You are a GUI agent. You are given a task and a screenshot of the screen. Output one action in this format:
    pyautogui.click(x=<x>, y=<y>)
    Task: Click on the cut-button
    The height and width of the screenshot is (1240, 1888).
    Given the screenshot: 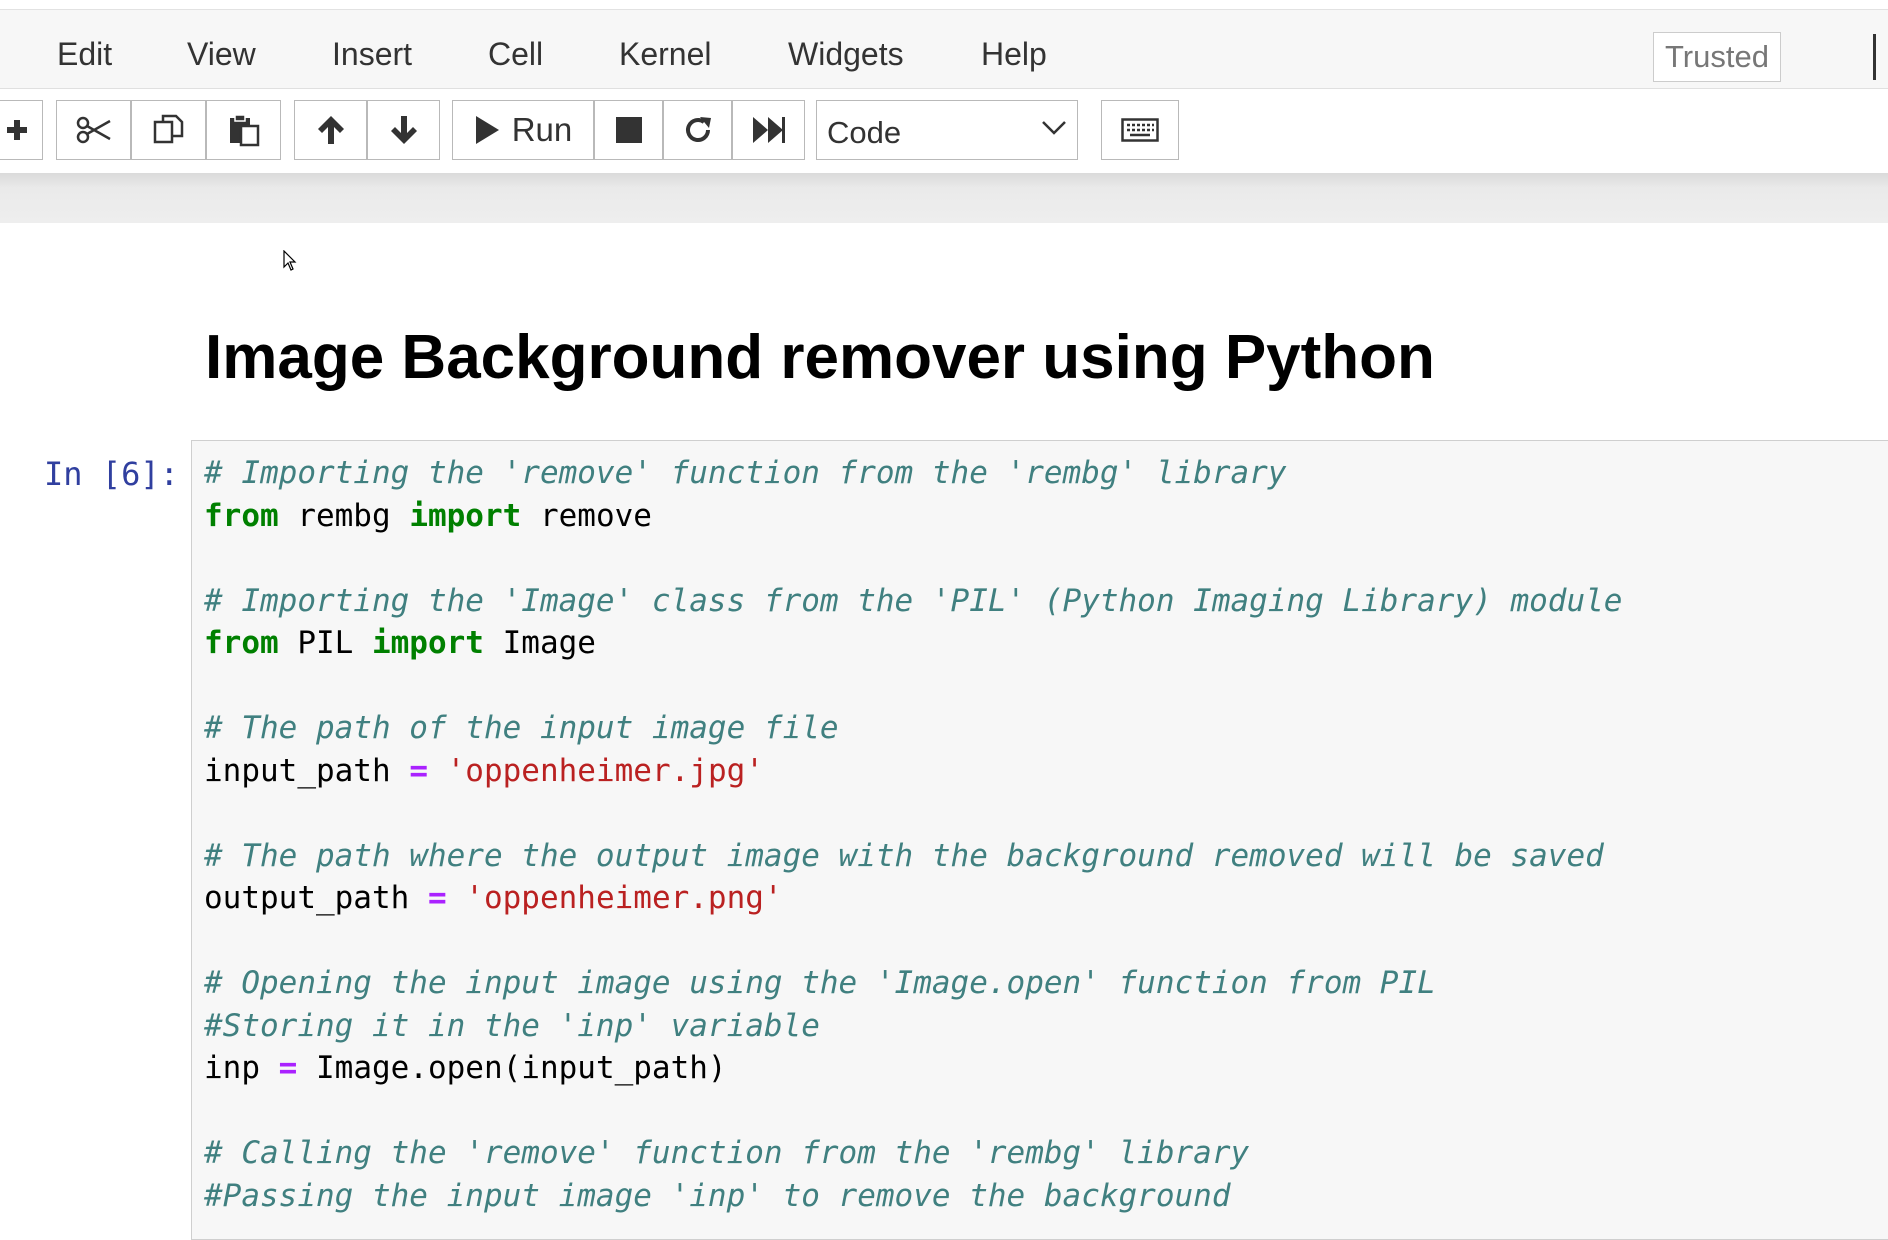 What is the action you would take?
    pyautogui.click(x=93, y=130)
    